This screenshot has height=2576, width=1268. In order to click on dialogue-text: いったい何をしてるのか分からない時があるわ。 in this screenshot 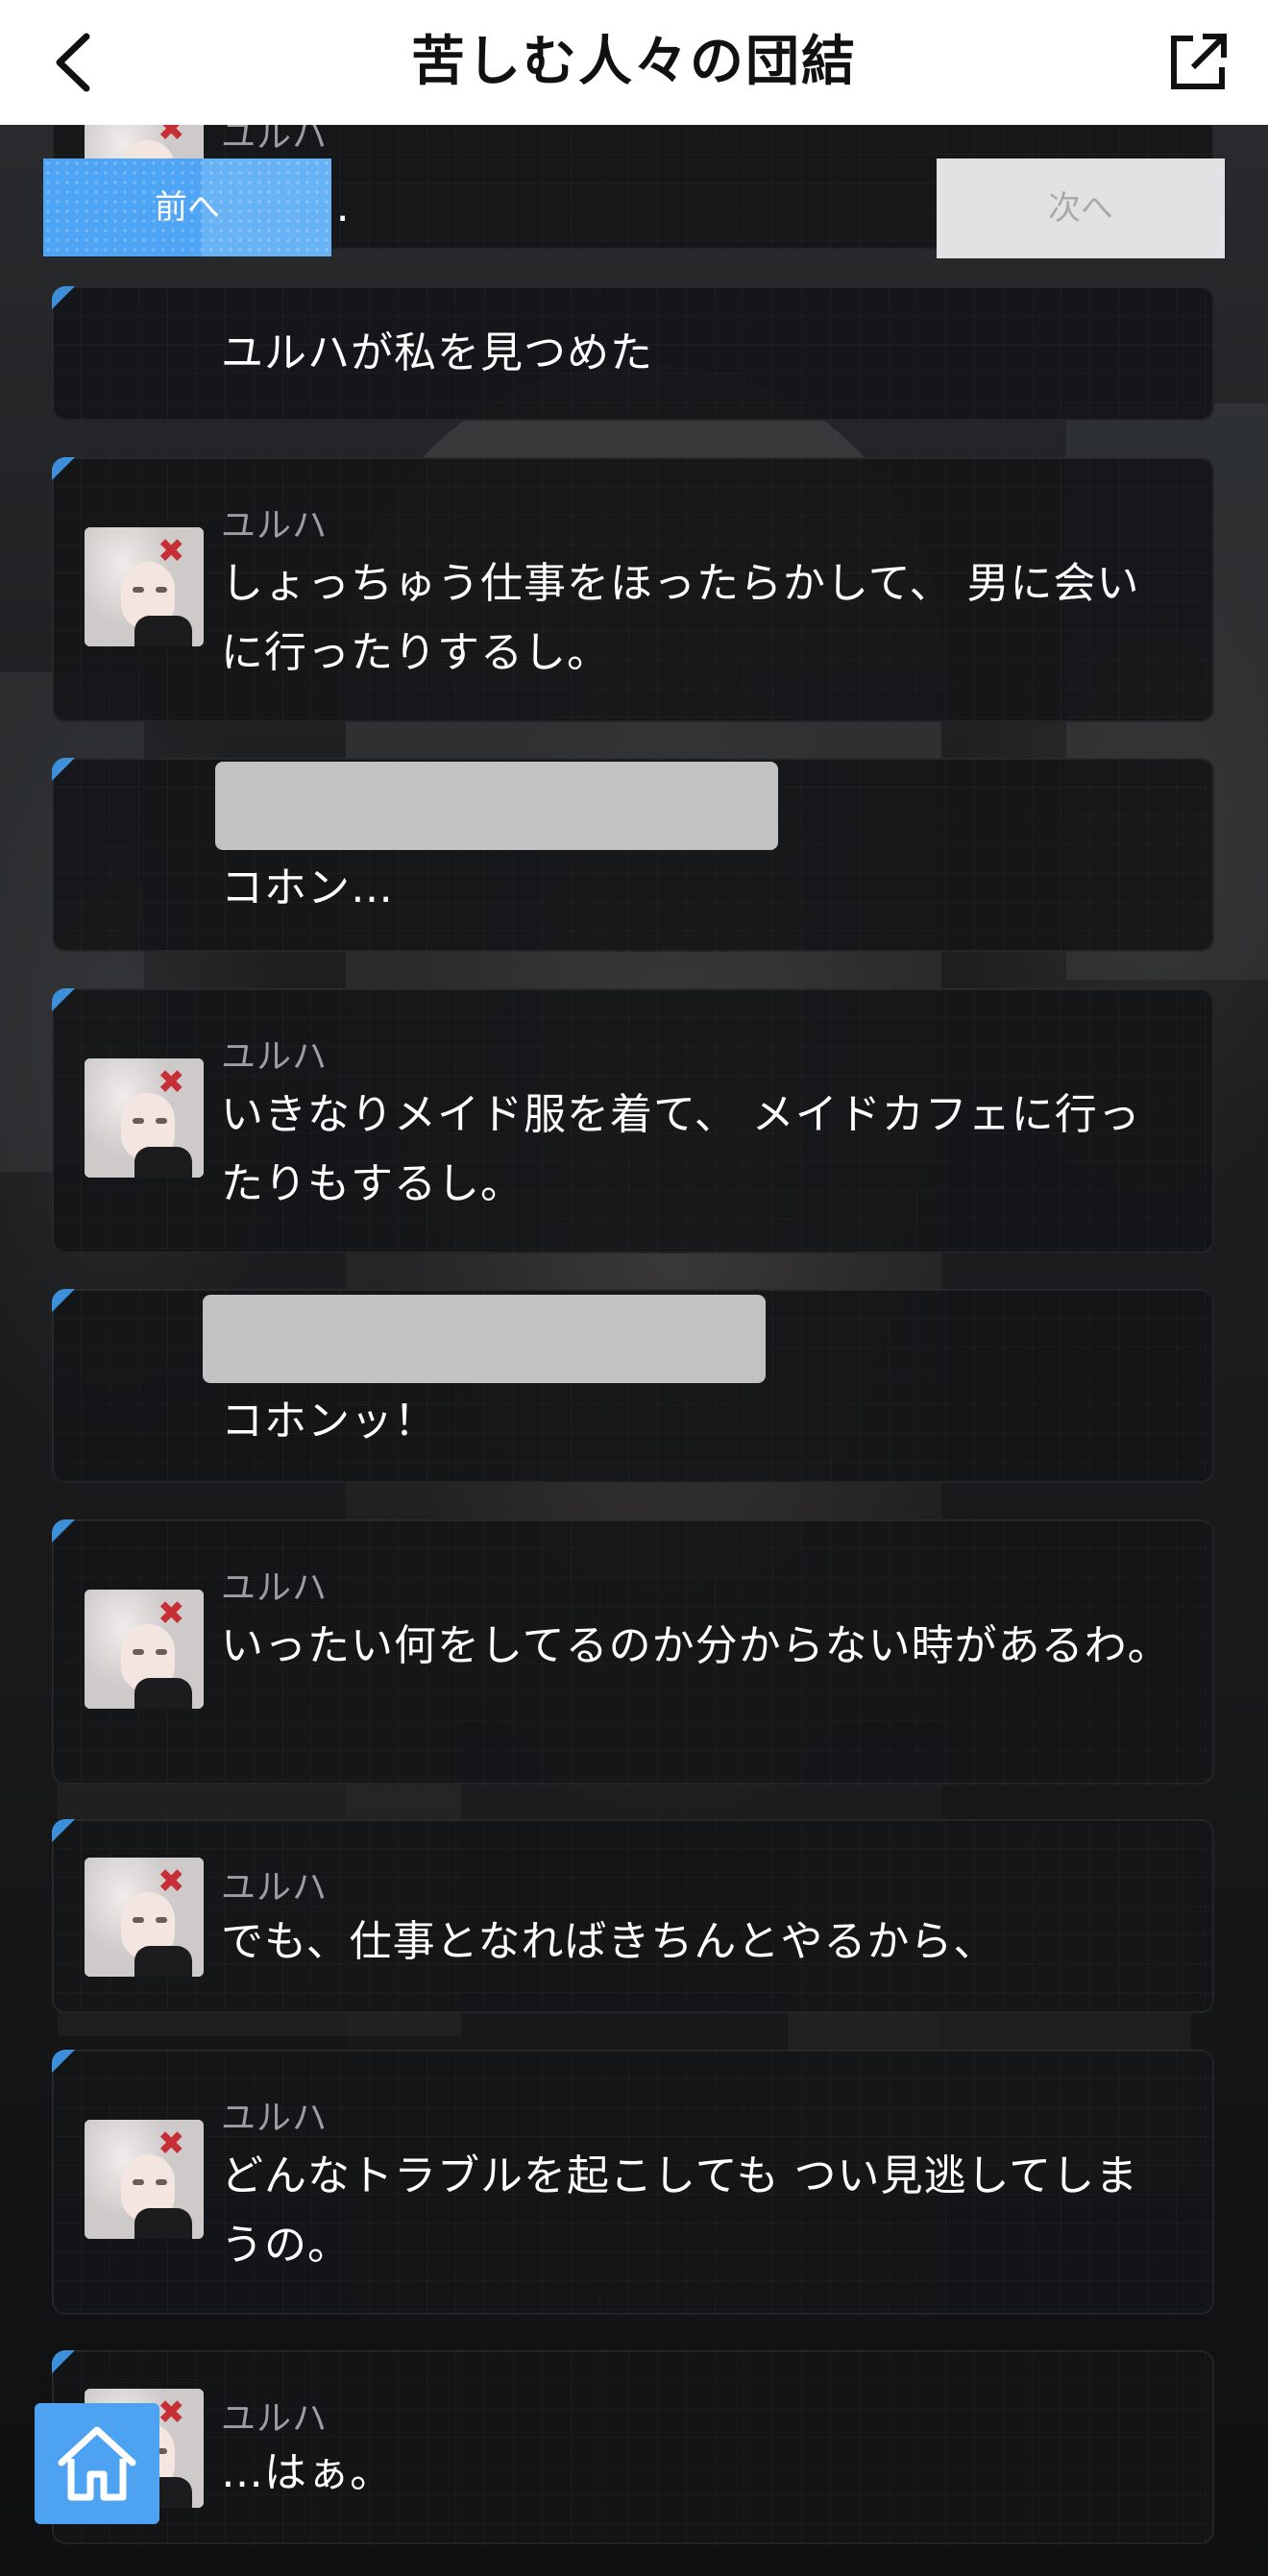, I will do `click(696, 1645)`.